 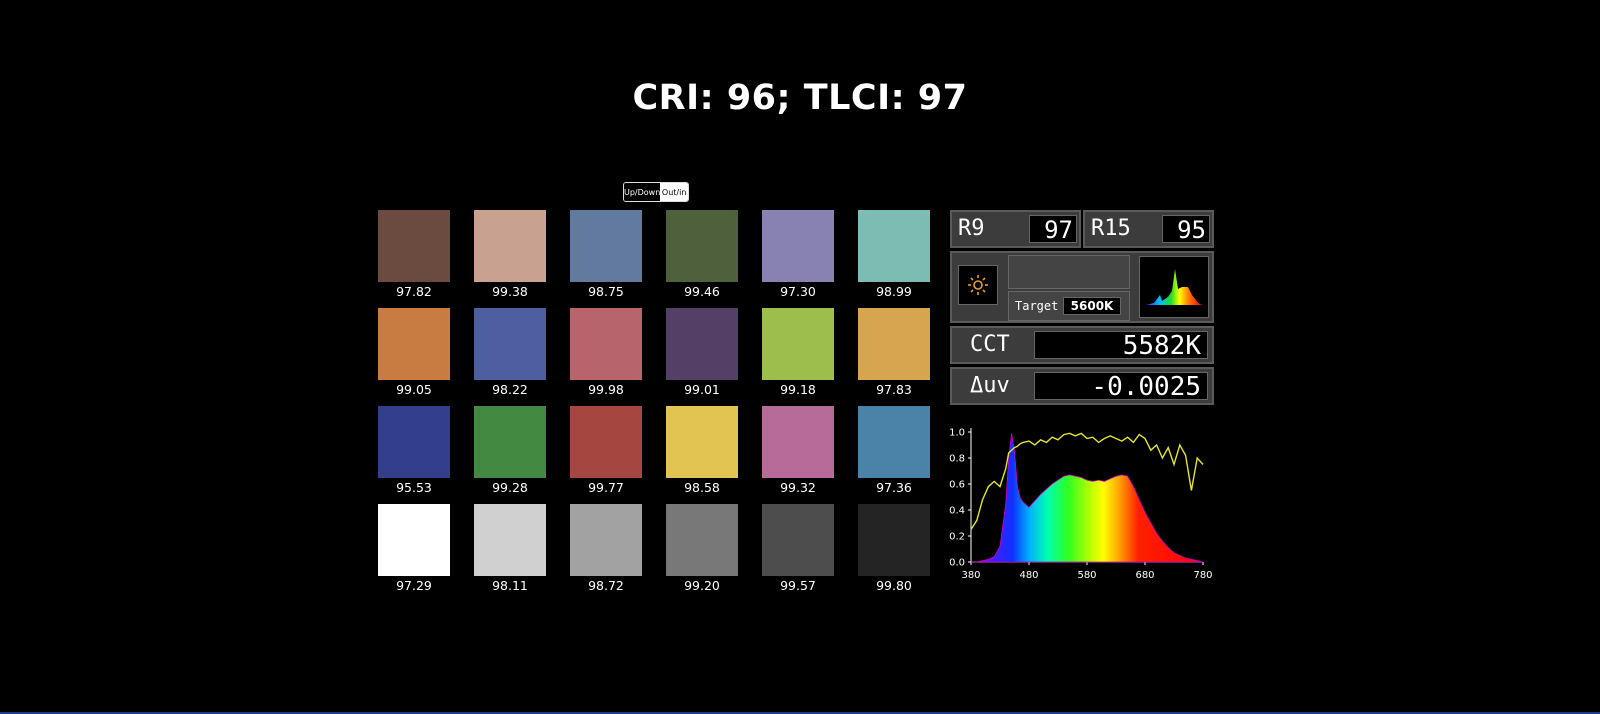 What do you see at coordinates (894, 585) in the screenshot?
I see `swatch-value: 99.80` at bounding box center [894, 585].